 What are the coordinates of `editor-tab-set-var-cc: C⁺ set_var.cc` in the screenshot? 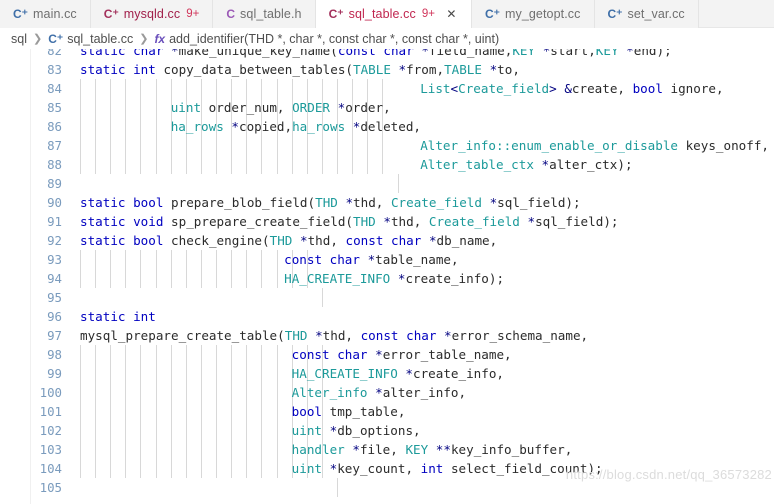 It's located at (646, 14).